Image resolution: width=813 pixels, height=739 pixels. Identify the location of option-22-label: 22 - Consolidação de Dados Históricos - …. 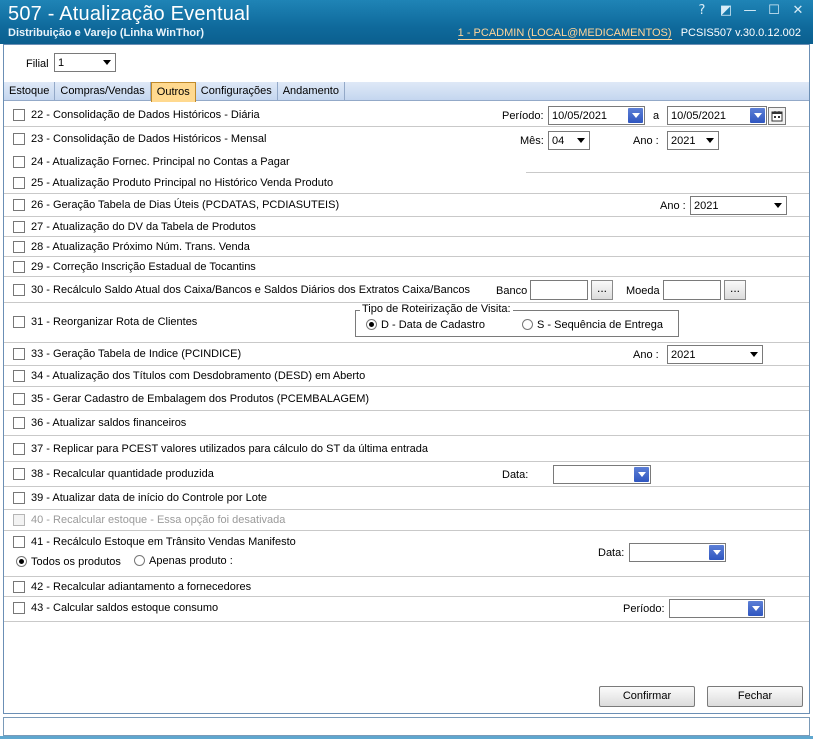
(145, 115).